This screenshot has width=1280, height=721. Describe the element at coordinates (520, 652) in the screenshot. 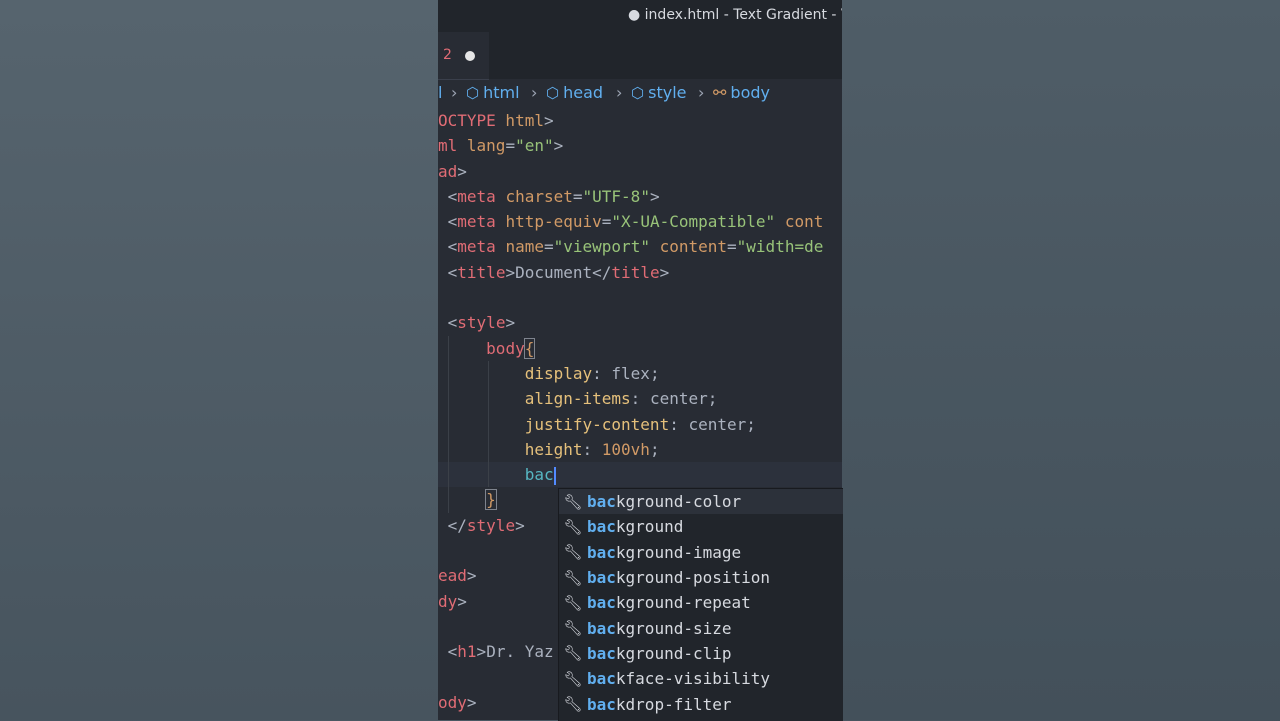

I see `code-token: Dr. Yaz` at that location.